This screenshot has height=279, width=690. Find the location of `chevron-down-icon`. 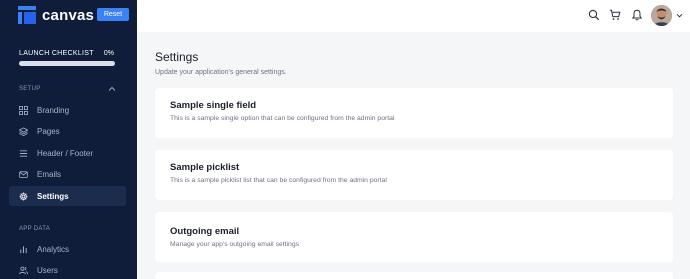

chevron-down-icon is located at coordinates (679, 15).